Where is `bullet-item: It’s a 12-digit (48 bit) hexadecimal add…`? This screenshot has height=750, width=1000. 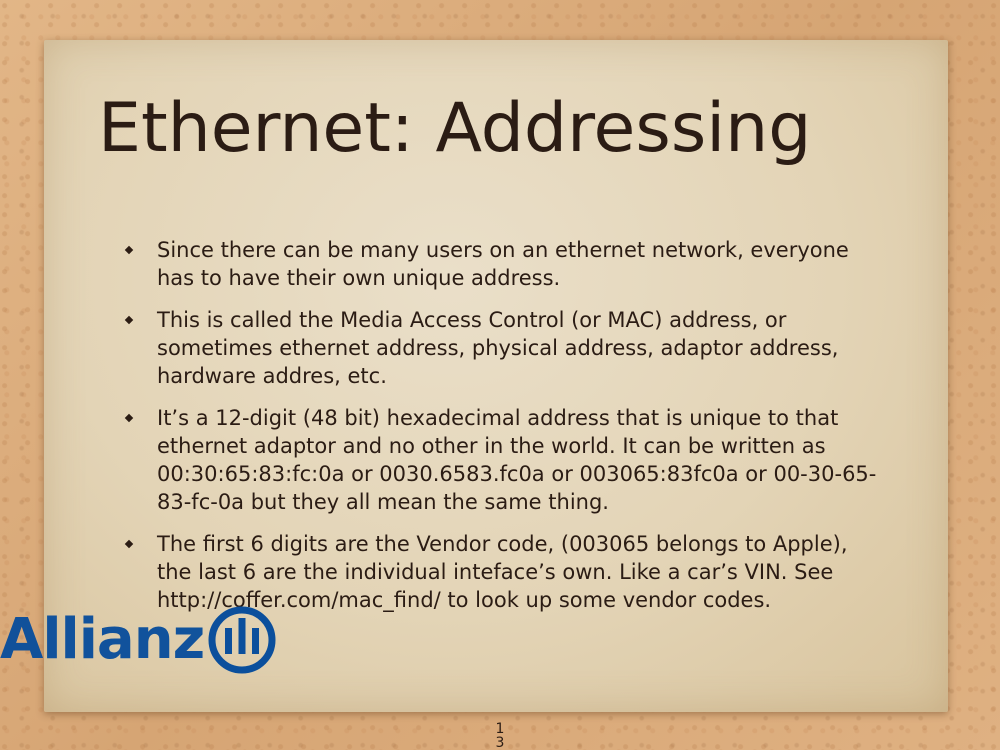 bullet-item: It’s a 12-digit (48 bit) hexadecimal add… is located at coordinates (502, 460).